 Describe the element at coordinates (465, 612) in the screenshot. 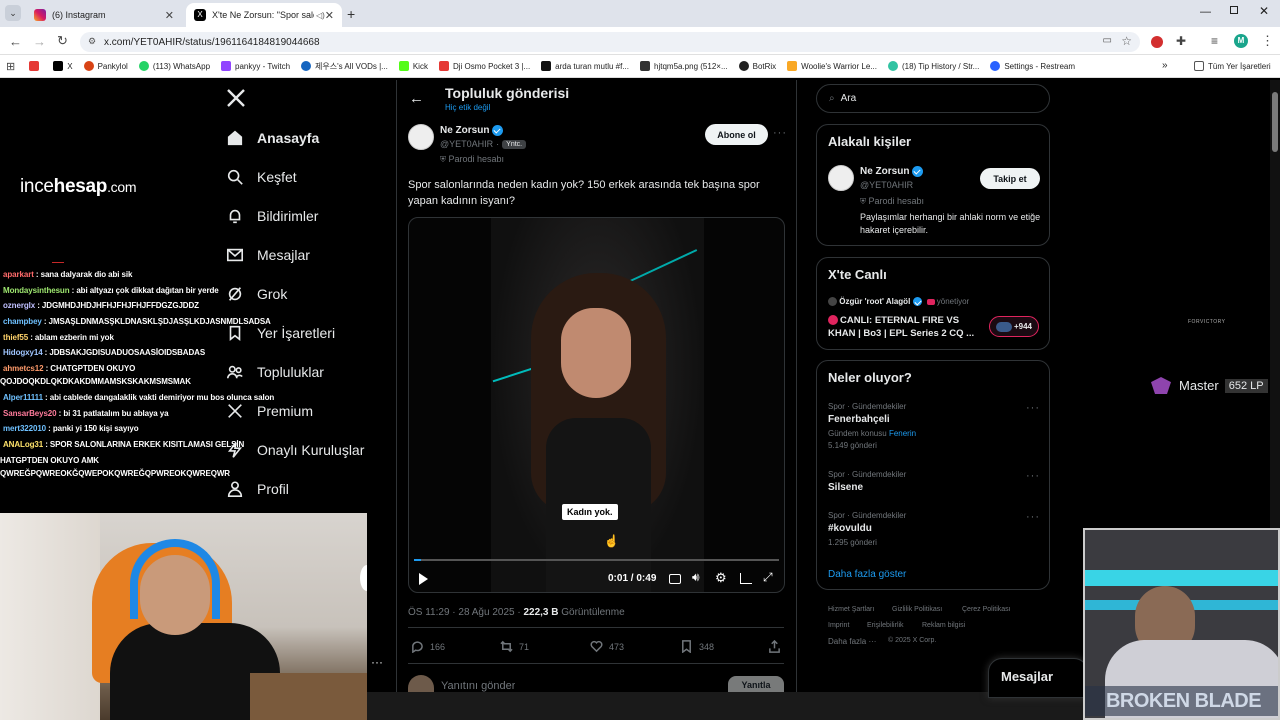

I see `post-timestamp: ÖS 11:29 · 28 Ağu 2025 ·` at that location.